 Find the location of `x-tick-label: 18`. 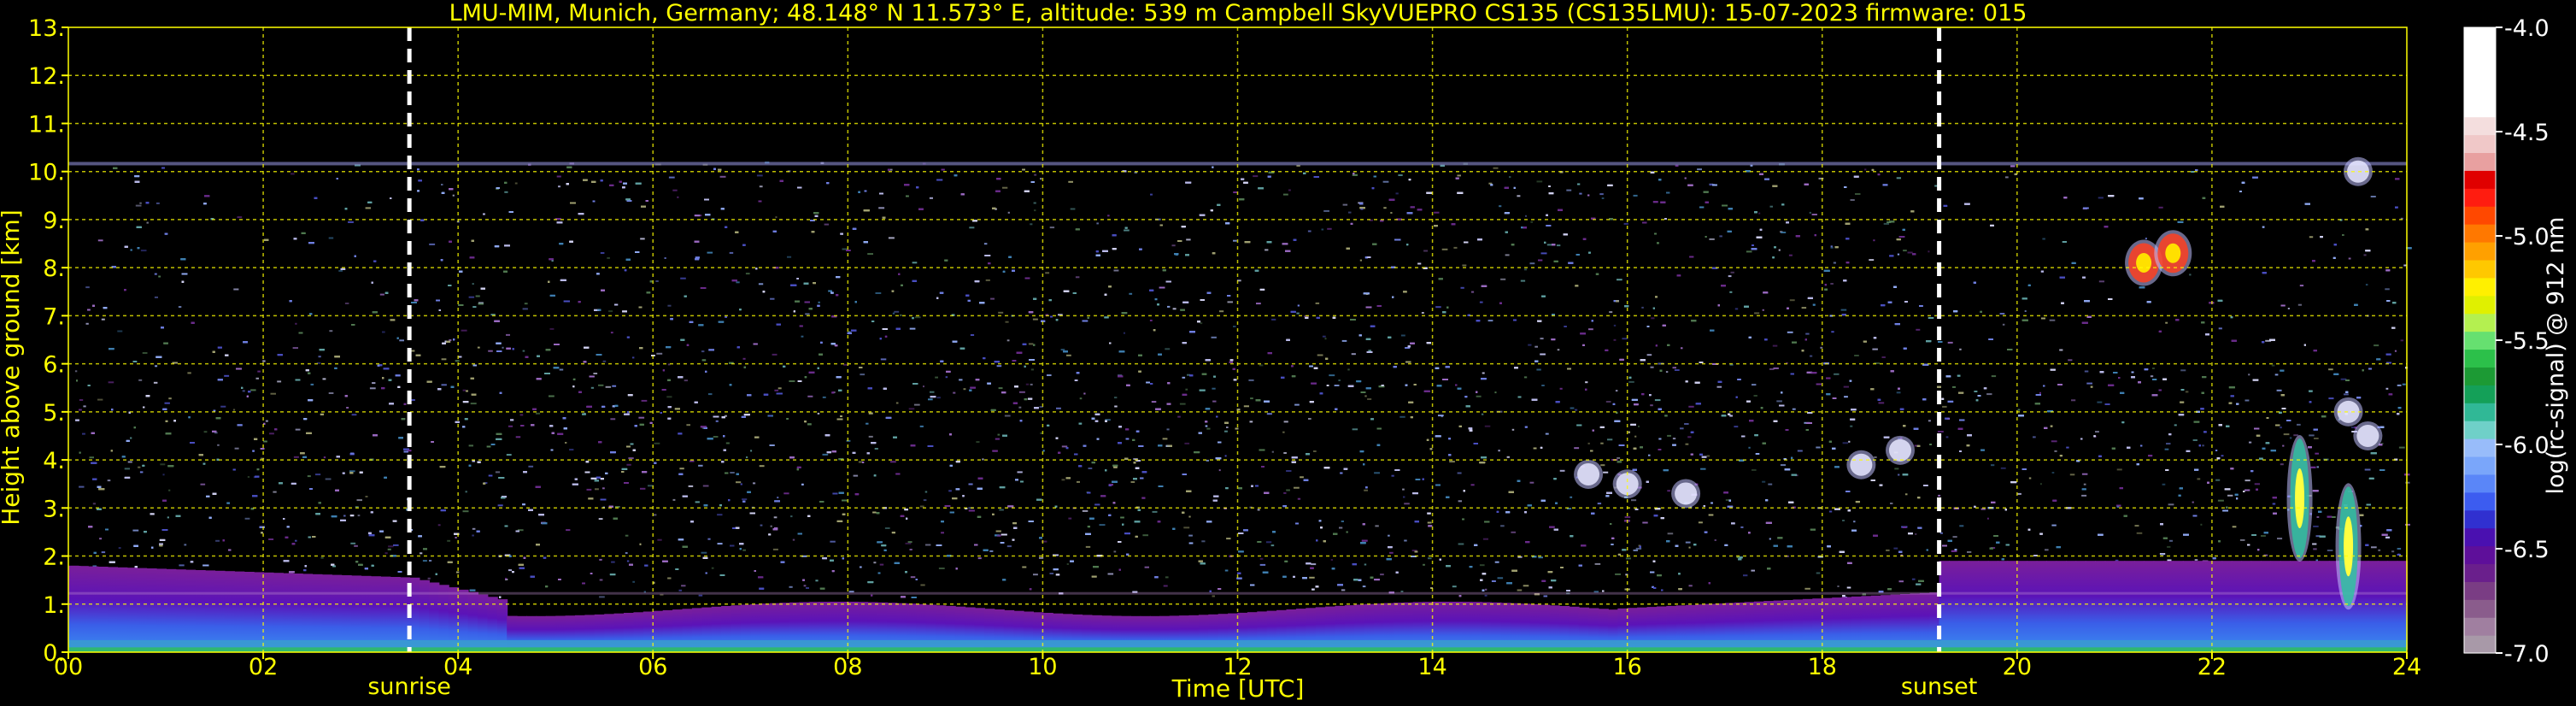

x-tick-label: 18 is located at coordinates (1822, 667).